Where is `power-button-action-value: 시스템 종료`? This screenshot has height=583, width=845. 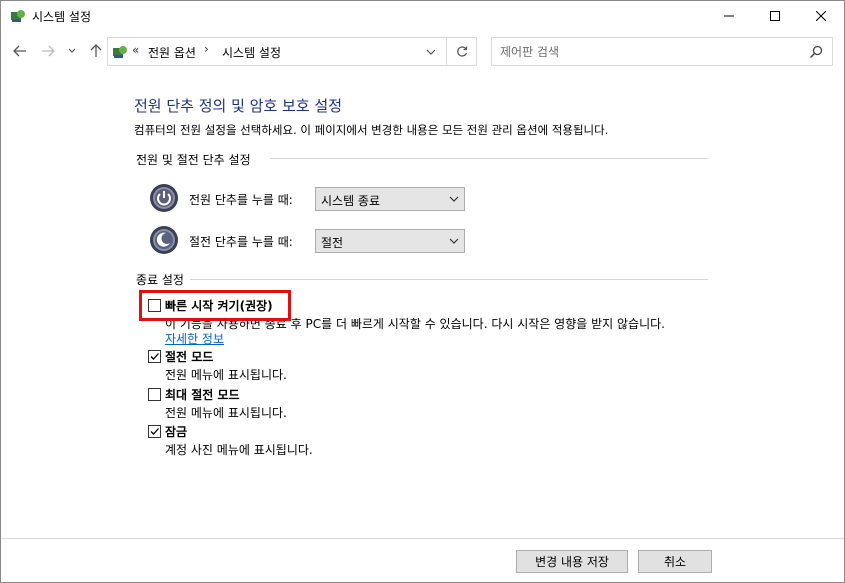
power-button-action-value: 시스템 종료 is located at coordinates (351, 201).